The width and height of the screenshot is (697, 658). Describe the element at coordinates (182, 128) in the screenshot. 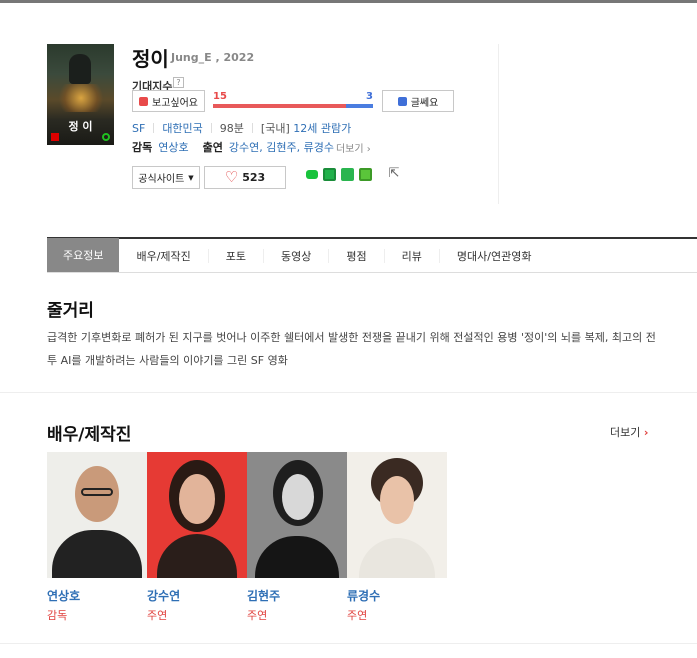

I see `country-link: 대한민국` at that location.